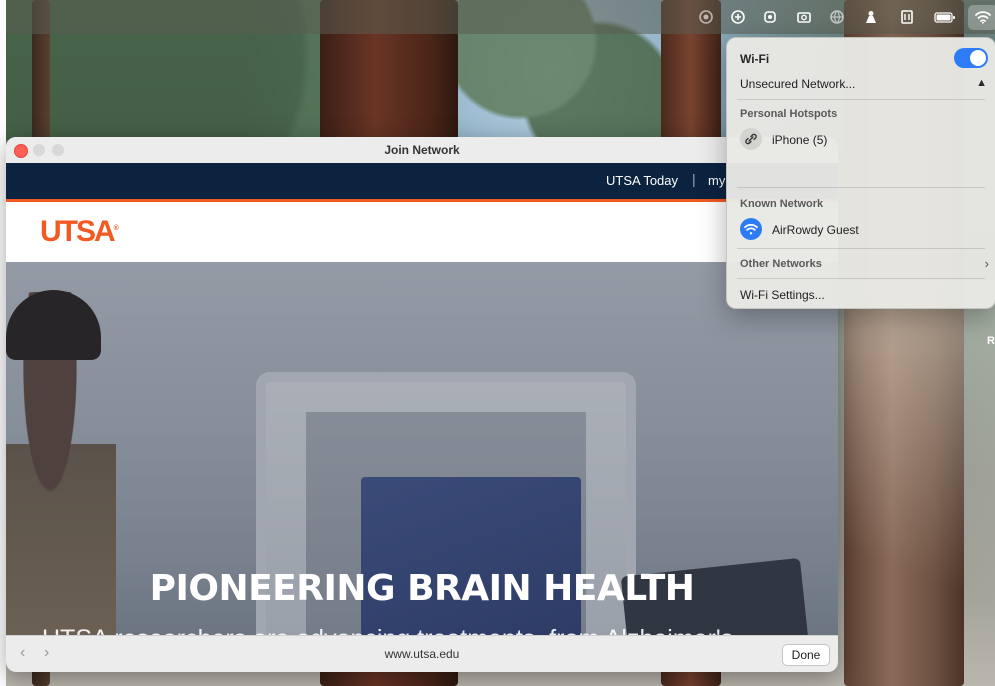  I want to click on window-bottom-bar: ‹ › www.utsa.edu Done, so click(422, 653).